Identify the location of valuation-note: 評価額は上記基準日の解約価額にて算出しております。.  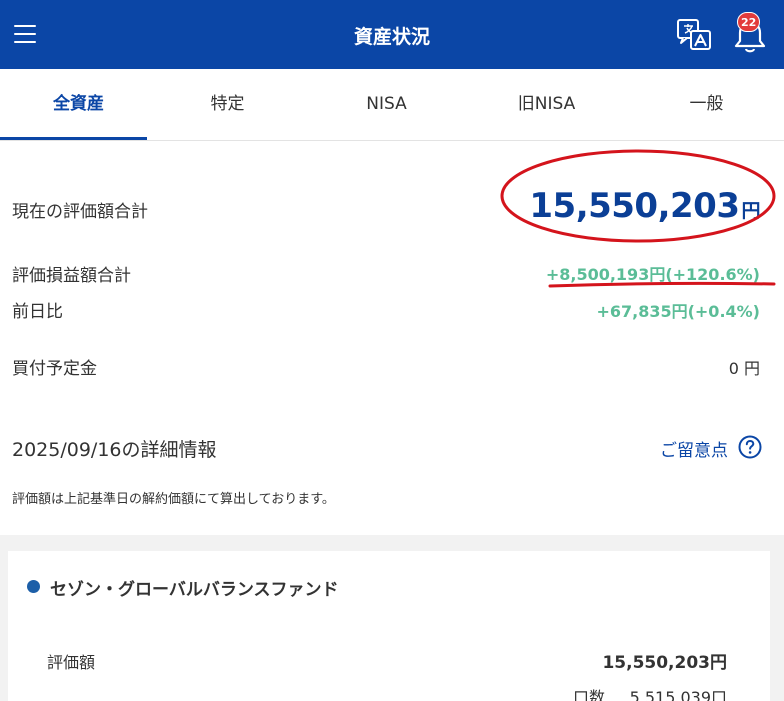
(173, 499).